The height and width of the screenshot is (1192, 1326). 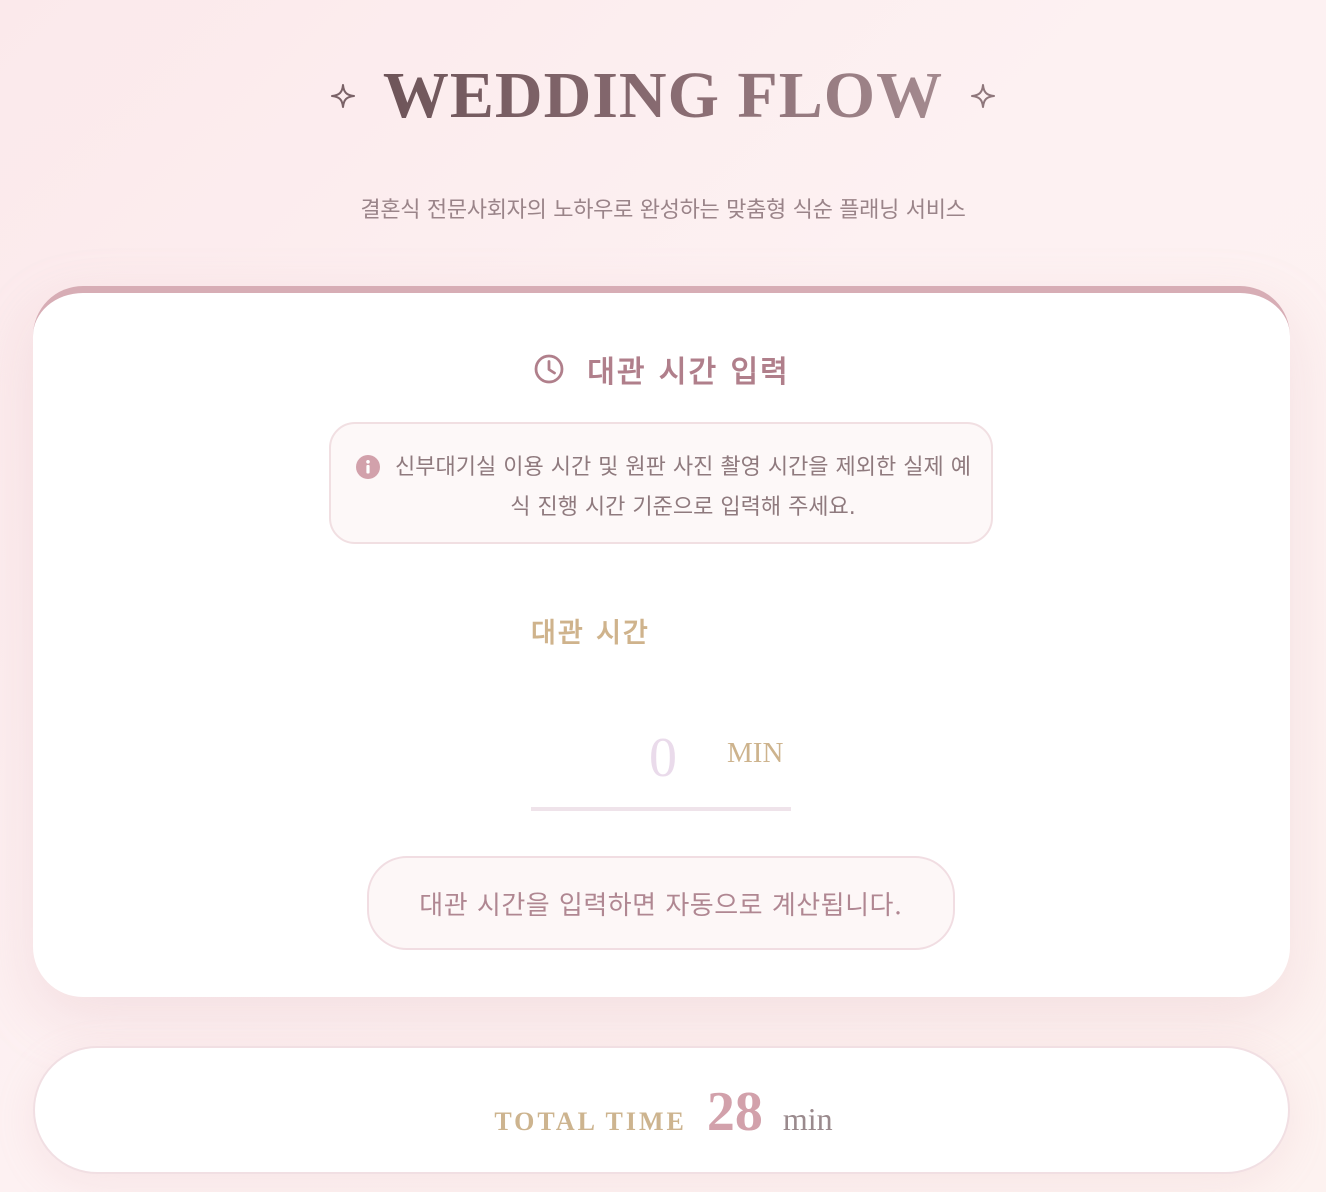 What do you see at coordinates (661, 903) in the screenshot?
I see `auto-calc-note: 대관 시간을 입력하면 자동으로 계산됩니다.` at bounding box center [661, 903].